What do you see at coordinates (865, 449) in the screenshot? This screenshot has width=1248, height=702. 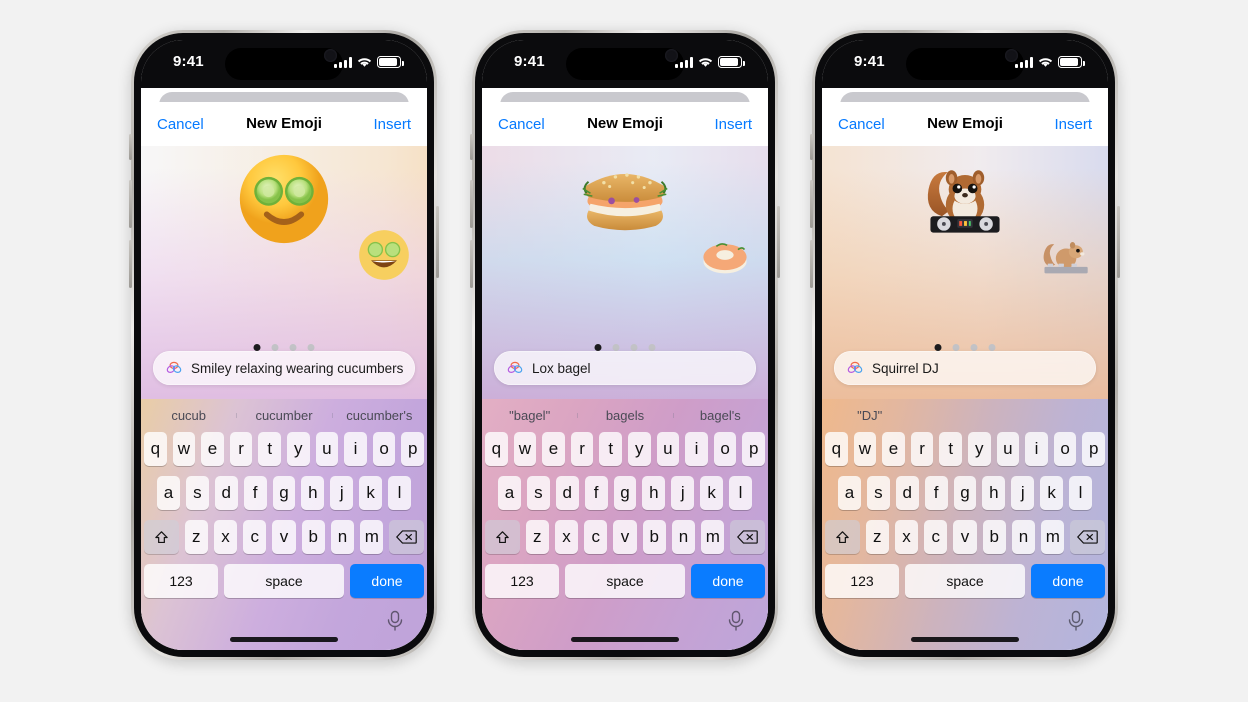 I see `key-w: w` at bounding box center [865, 449].